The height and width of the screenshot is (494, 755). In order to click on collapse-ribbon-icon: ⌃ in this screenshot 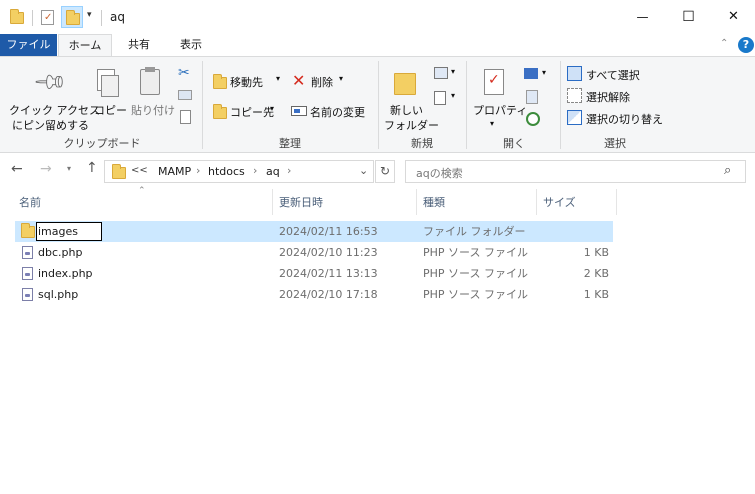, I will do `click(724, 43)`.